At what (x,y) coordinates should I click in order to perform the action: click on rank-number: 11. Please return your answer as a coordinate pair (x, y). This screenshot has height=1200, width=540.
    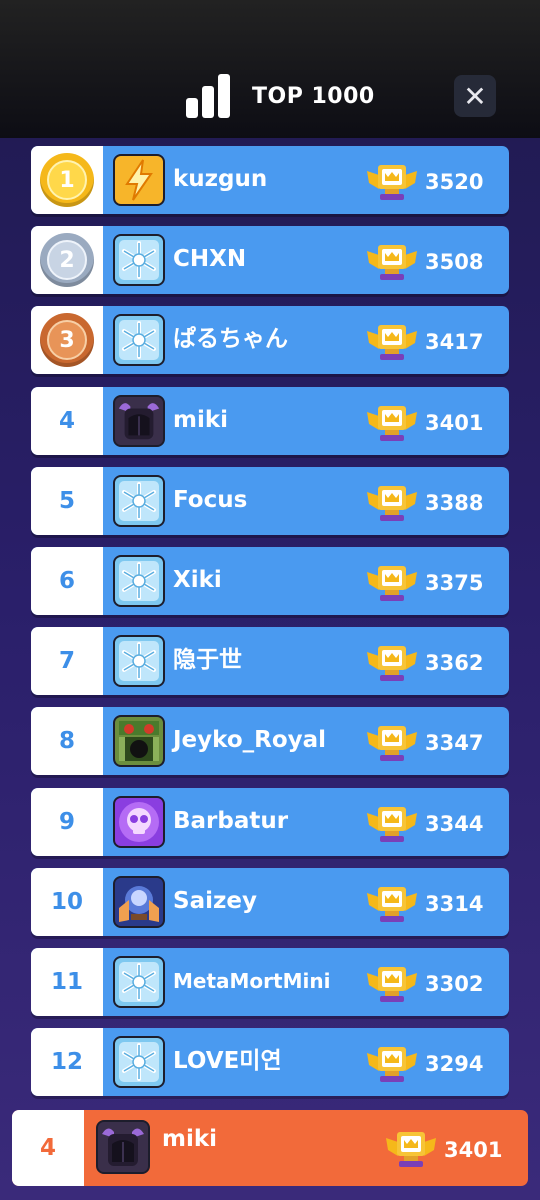
    Looking at the image, I should click on (66, 981).